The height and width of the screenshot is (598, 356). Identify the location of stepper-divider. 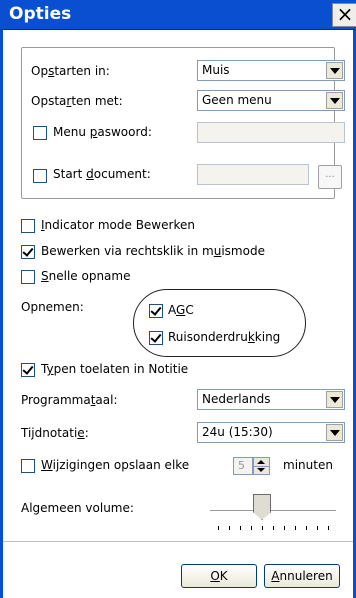
(261, 466).